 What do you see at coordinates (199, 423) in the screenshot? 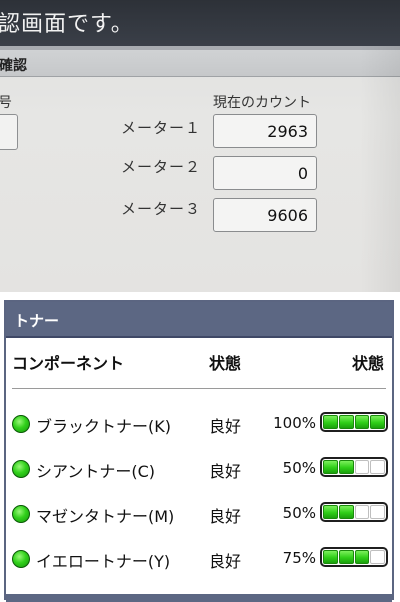
I see `toner-row-black: ブラックトナー(K) 良好 100%` at bounding box center [199, 423].